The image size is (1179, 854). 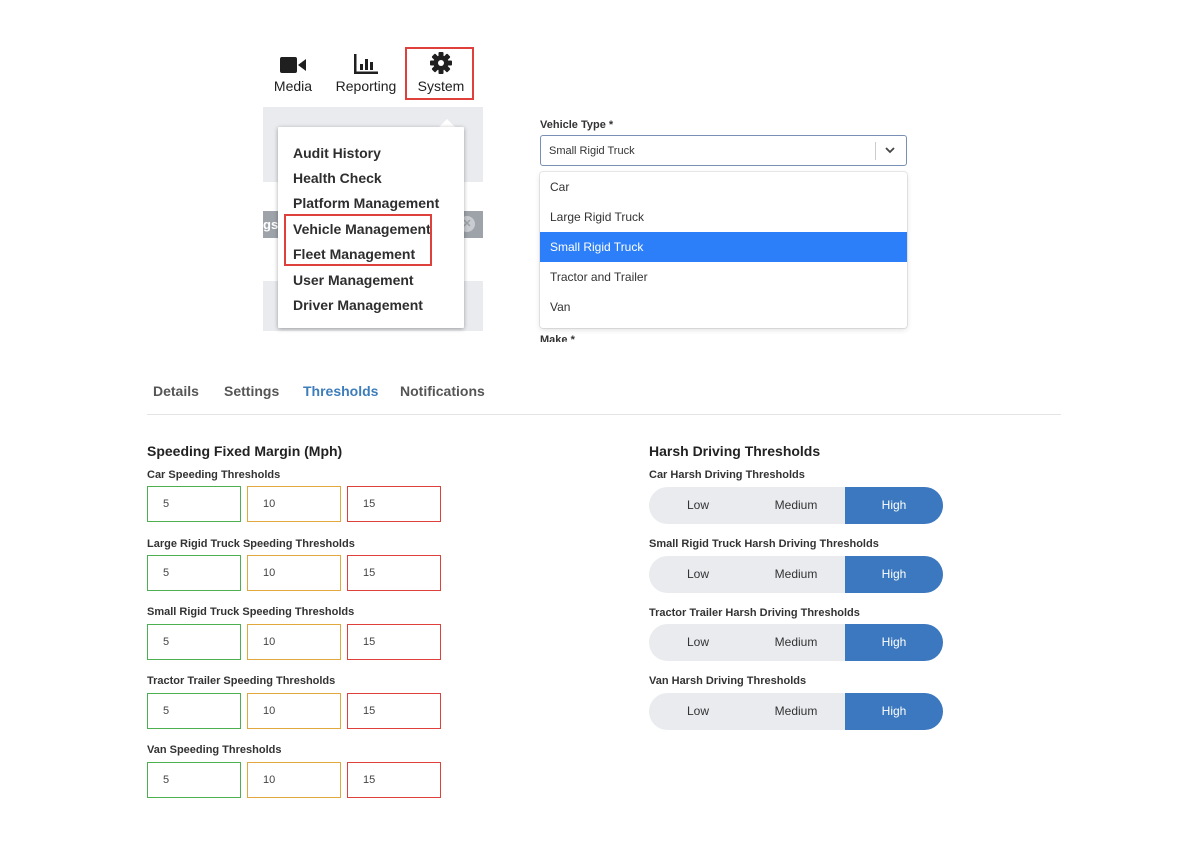 I want to click on large-rigid-speeding-label: Large Rigid Truck Speeding Thresholds, so click(x=251, y=544).